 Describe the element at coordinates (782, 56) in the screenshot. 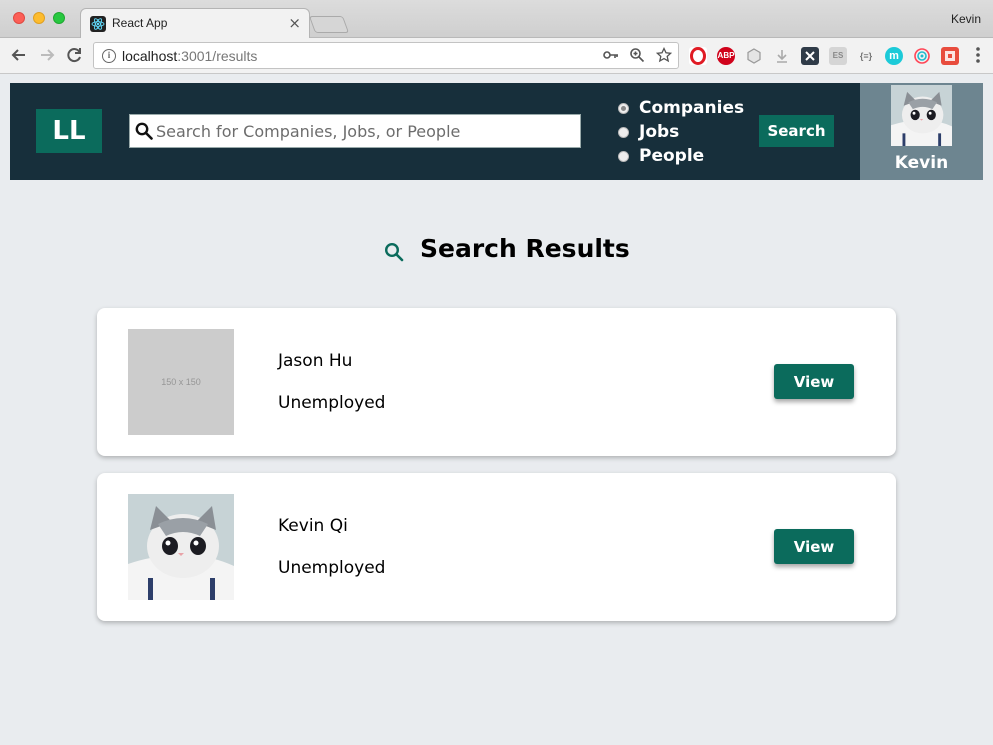

I see `download-extension-icon` at that location.